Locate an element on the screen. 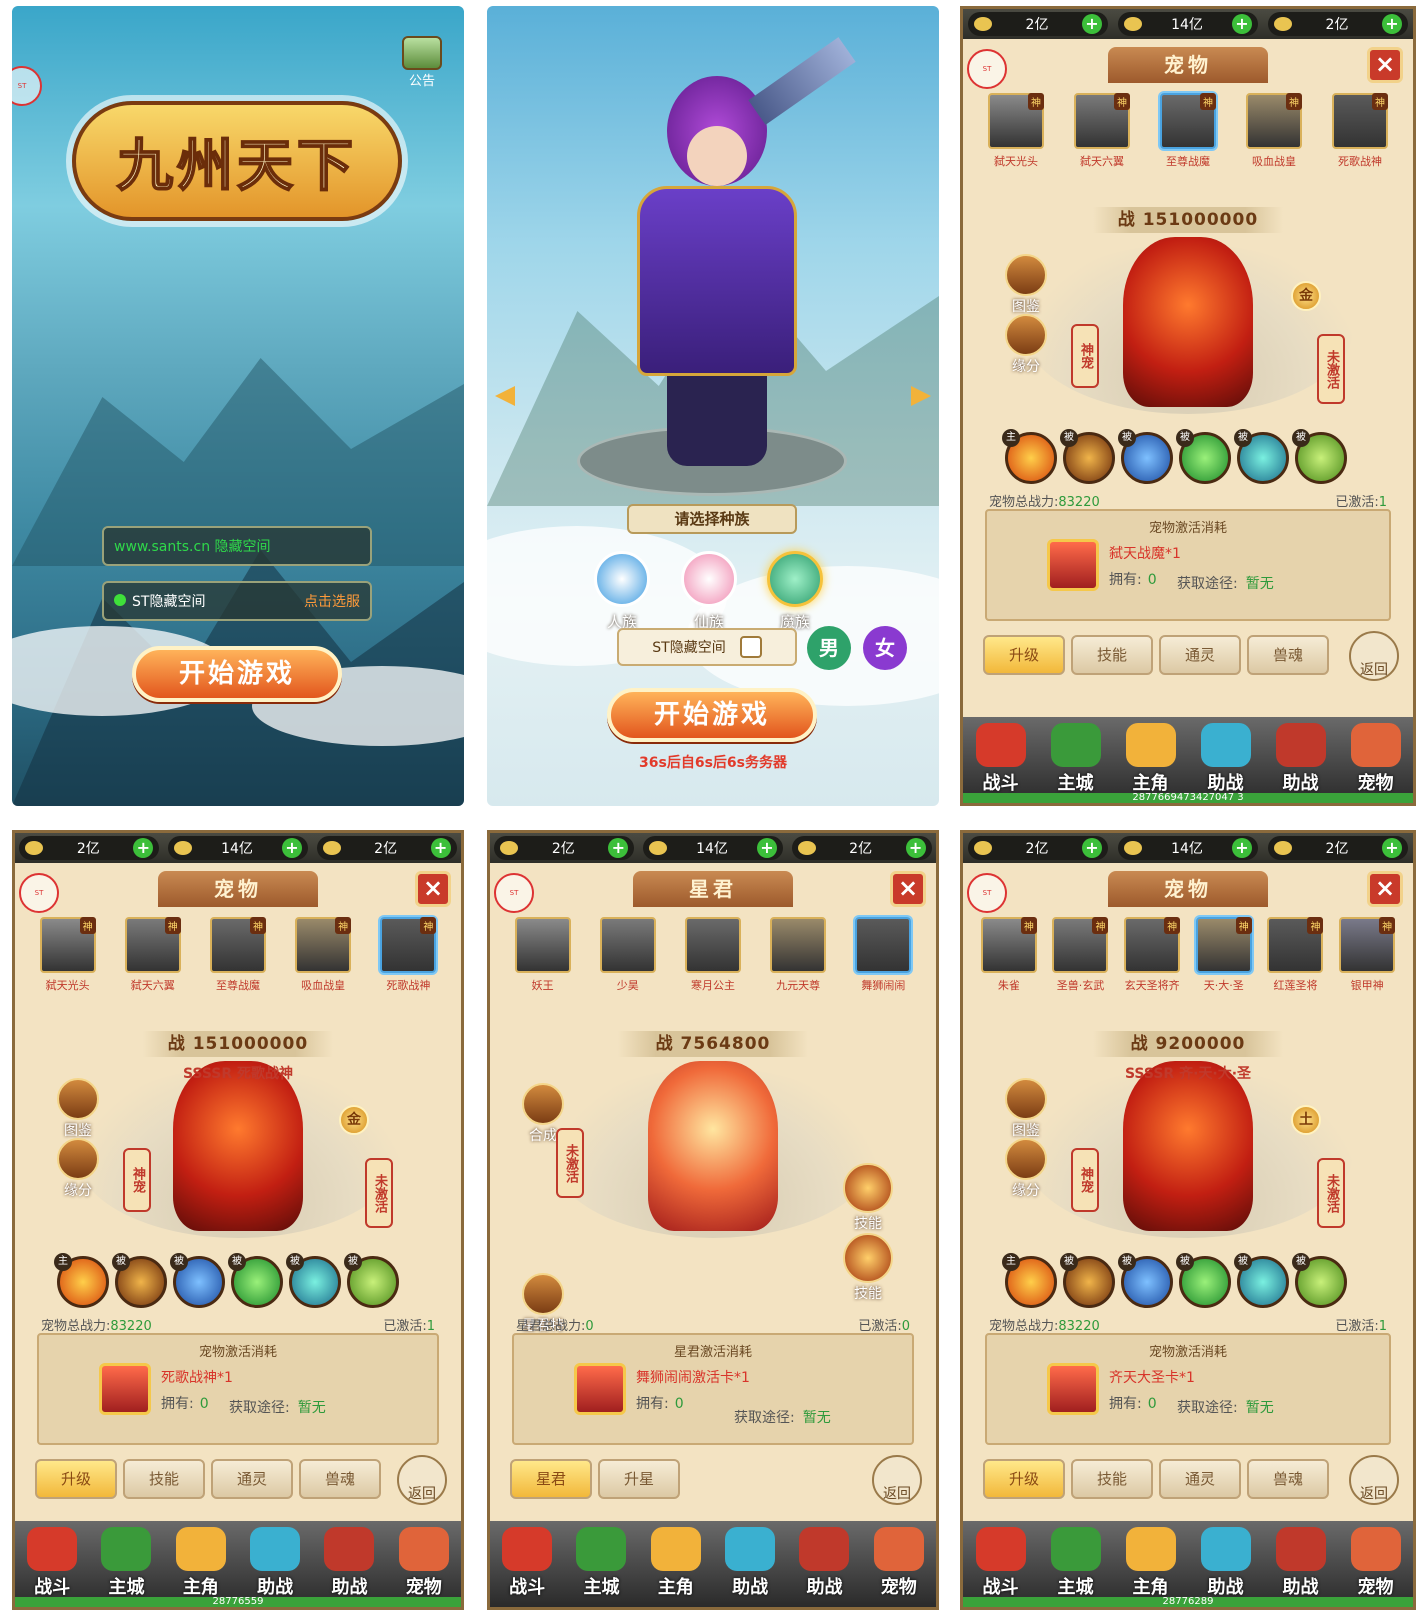  url-field: www.sants.cn 隐藏空间 is located at coordinates (237, 546).